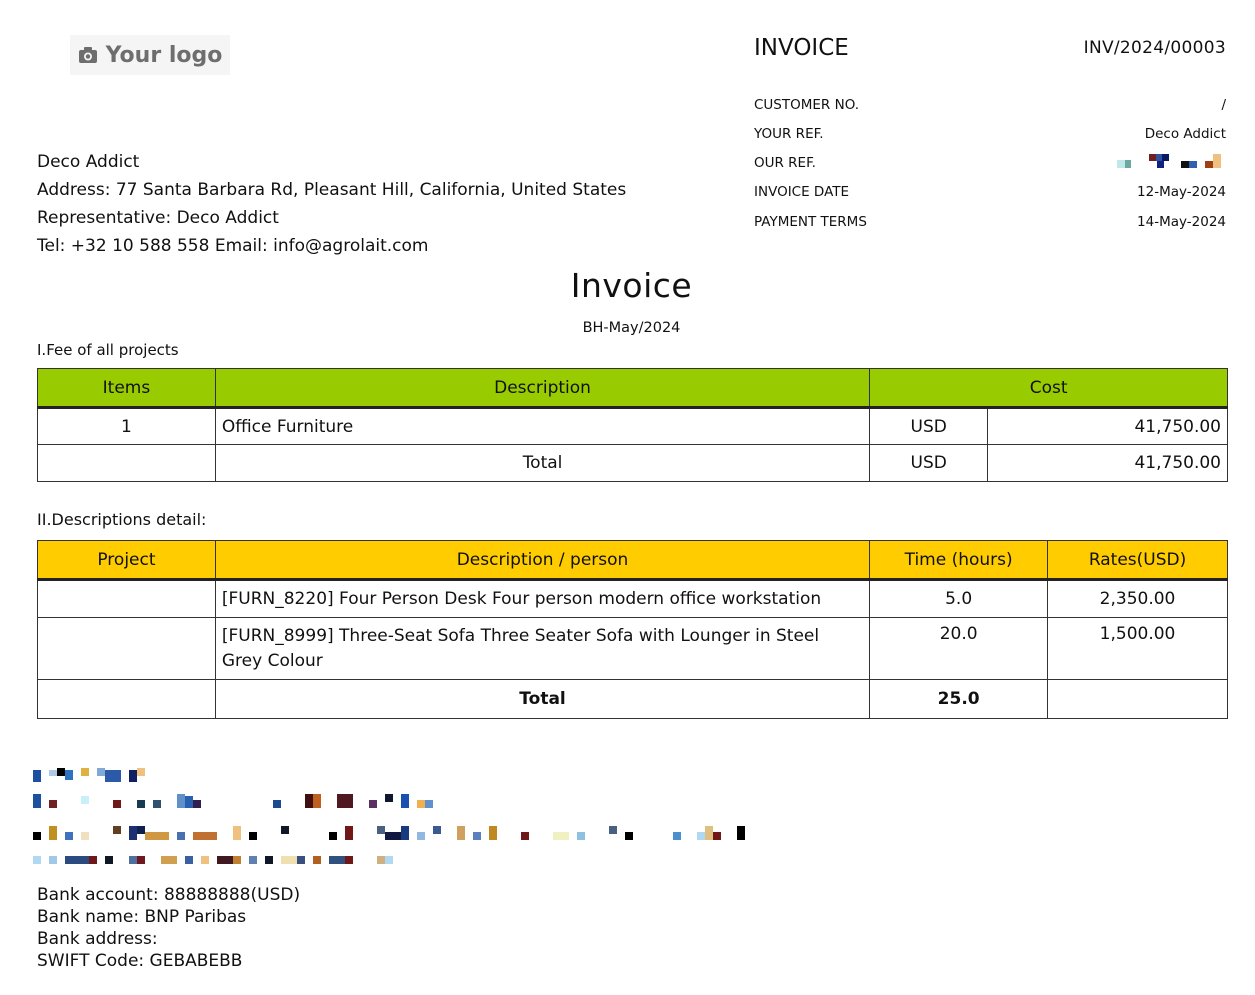  Describe the element at coordinates (807, 105) in the screenshot. I see `meta-label: CUSTOMER NO.` at that location.